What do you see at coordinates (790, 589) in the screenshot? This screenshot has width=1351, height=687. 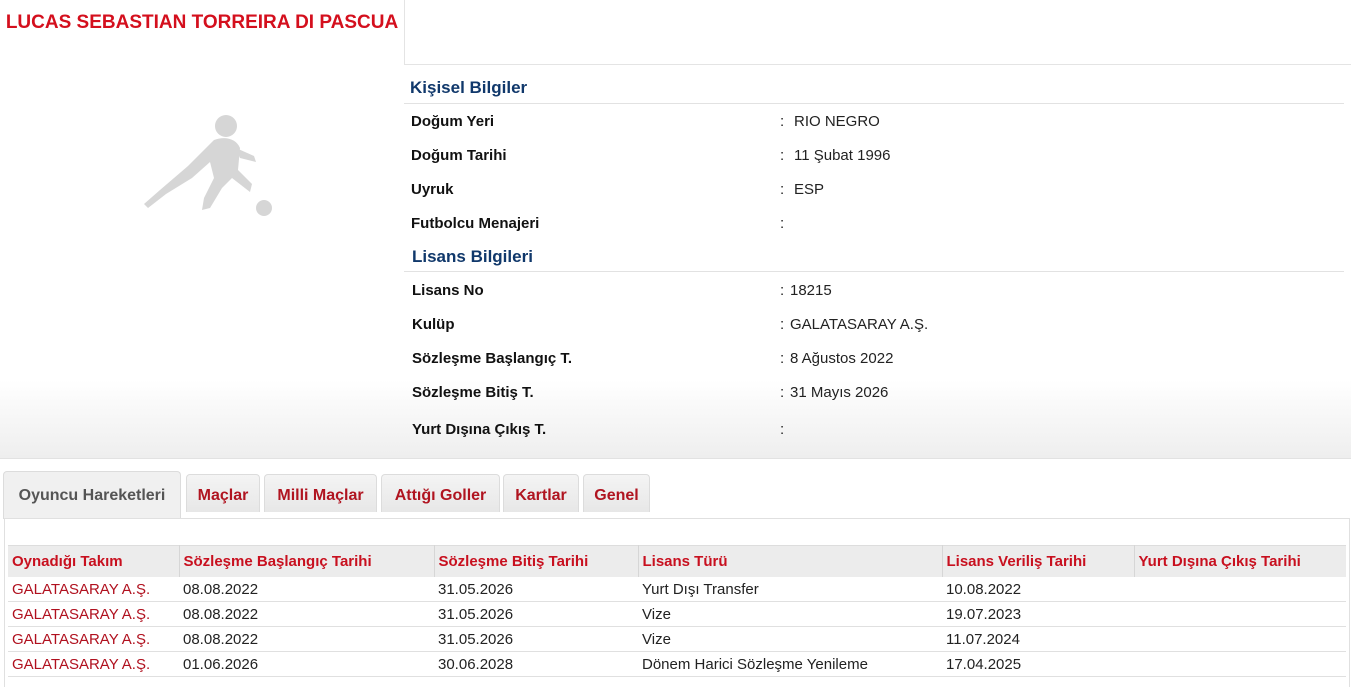 I see `table-cell: Yurt Dışı Transfer` at bounding box center [790, 589].